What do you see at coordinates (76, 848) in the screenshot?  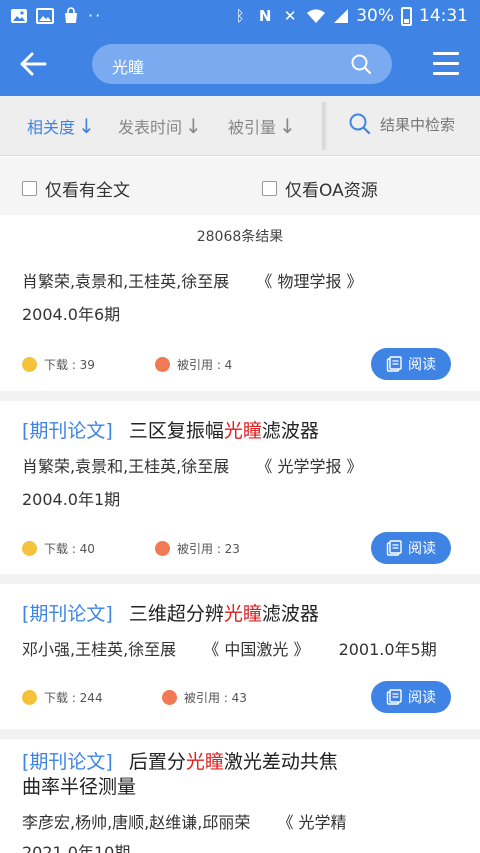 I see `result-year: 2021.0年10期` at bounding box center [76, 848].